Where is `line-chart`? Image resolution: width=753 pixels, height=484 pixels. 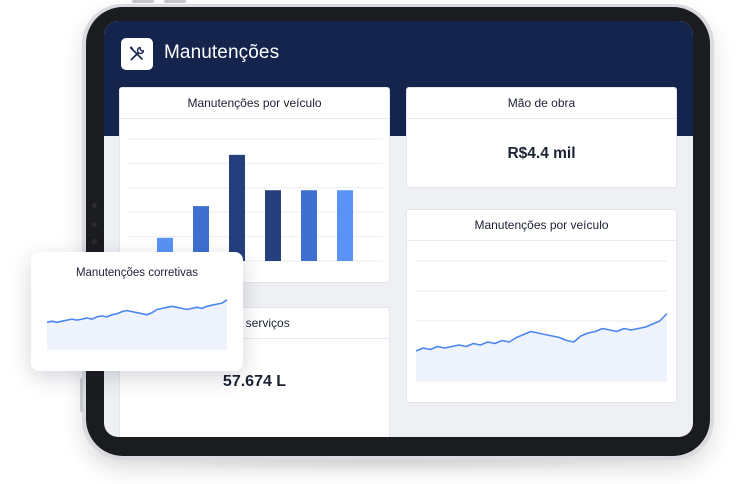 line-chart is located at coordinates (541, 321).